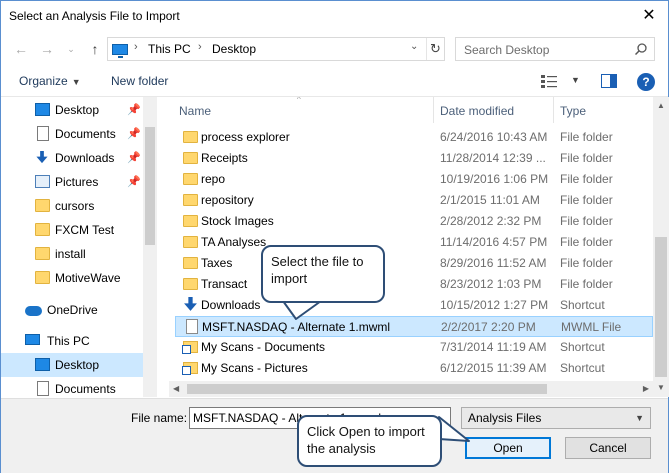  What do you see at coordinates (299, 100) in the screenshot?
I see `sort-chevron-up-icon: ^` at bounding box center [299, 100].